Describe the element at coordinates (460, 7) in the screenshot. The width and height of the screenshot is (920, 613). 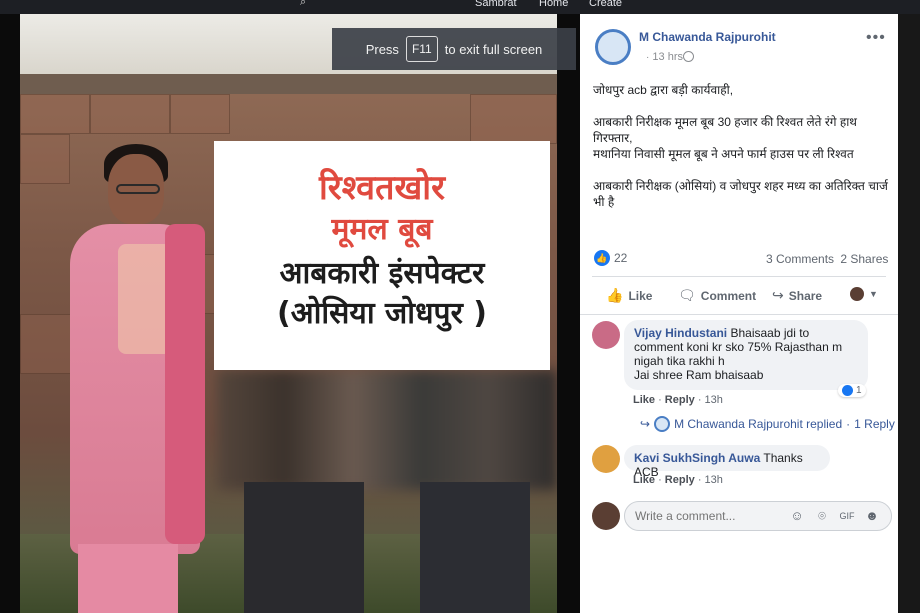
I see `facebook-header-strip: ⌕ Sambrat Home Create` at that location.